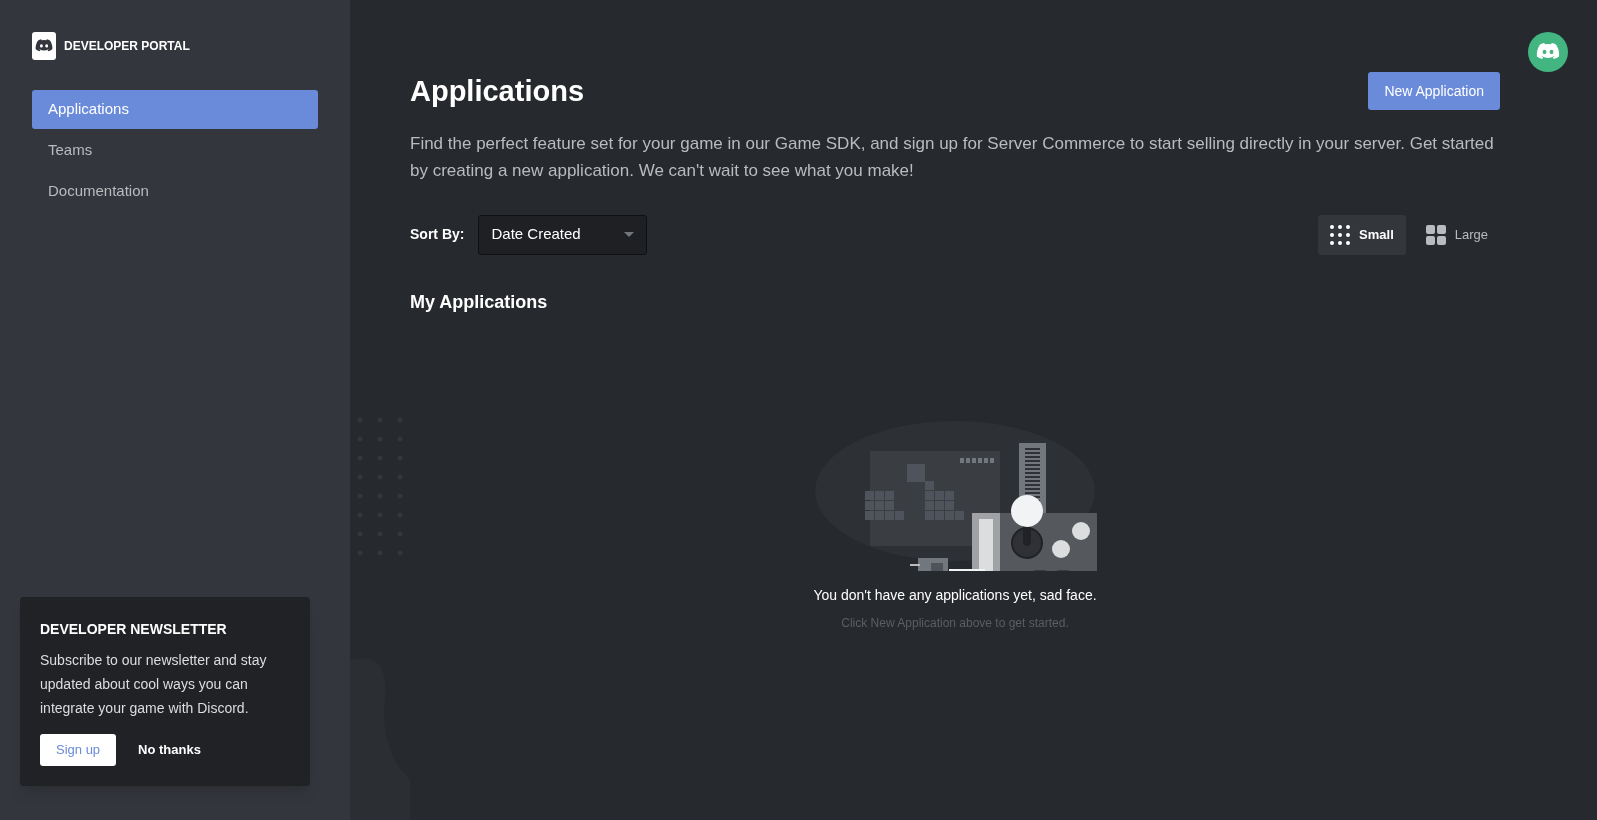 The image size is (1597, 820). What do you see at coordinates (1548, 52) in the screenshot?
I see `status-avatar-icon` at bounding box center [1548, 52].